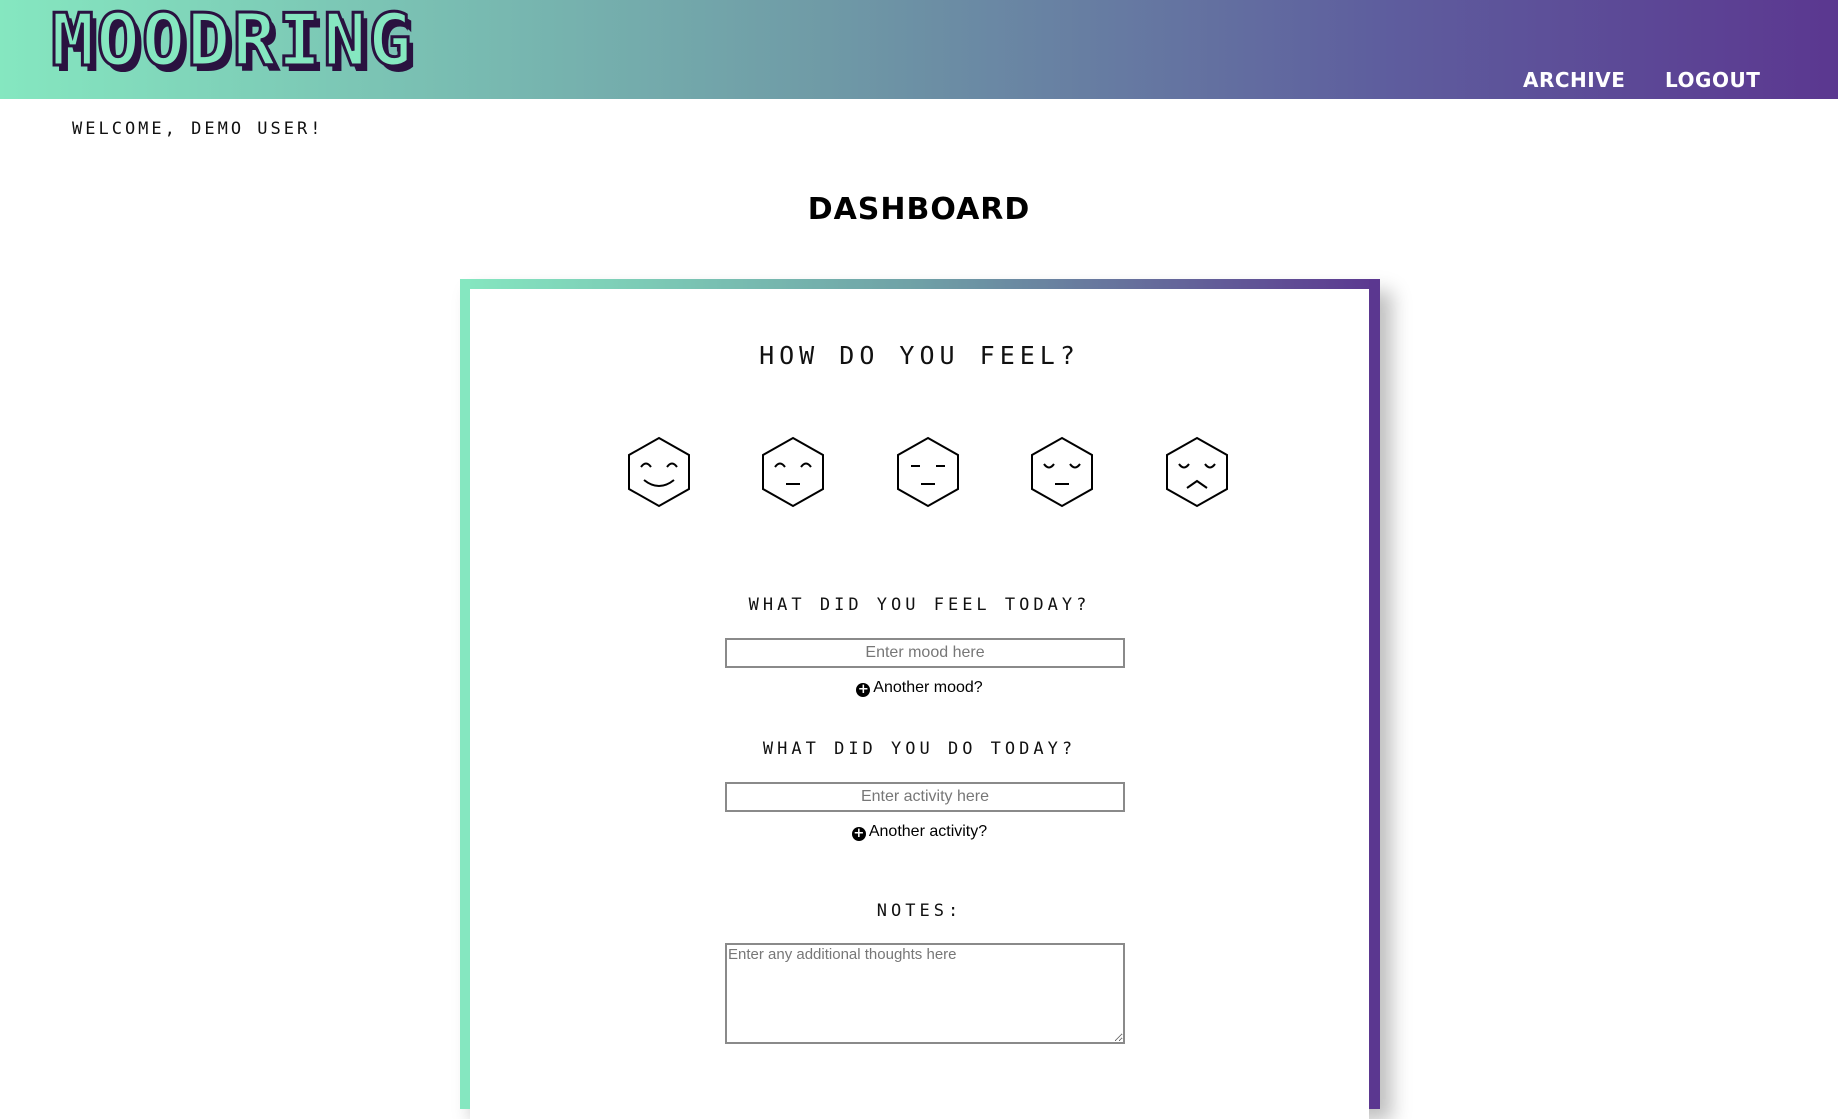  What do you see at coordinates (793, 472) in the screenshot?
I see `happy-icon` at bounding box center [793, 472].